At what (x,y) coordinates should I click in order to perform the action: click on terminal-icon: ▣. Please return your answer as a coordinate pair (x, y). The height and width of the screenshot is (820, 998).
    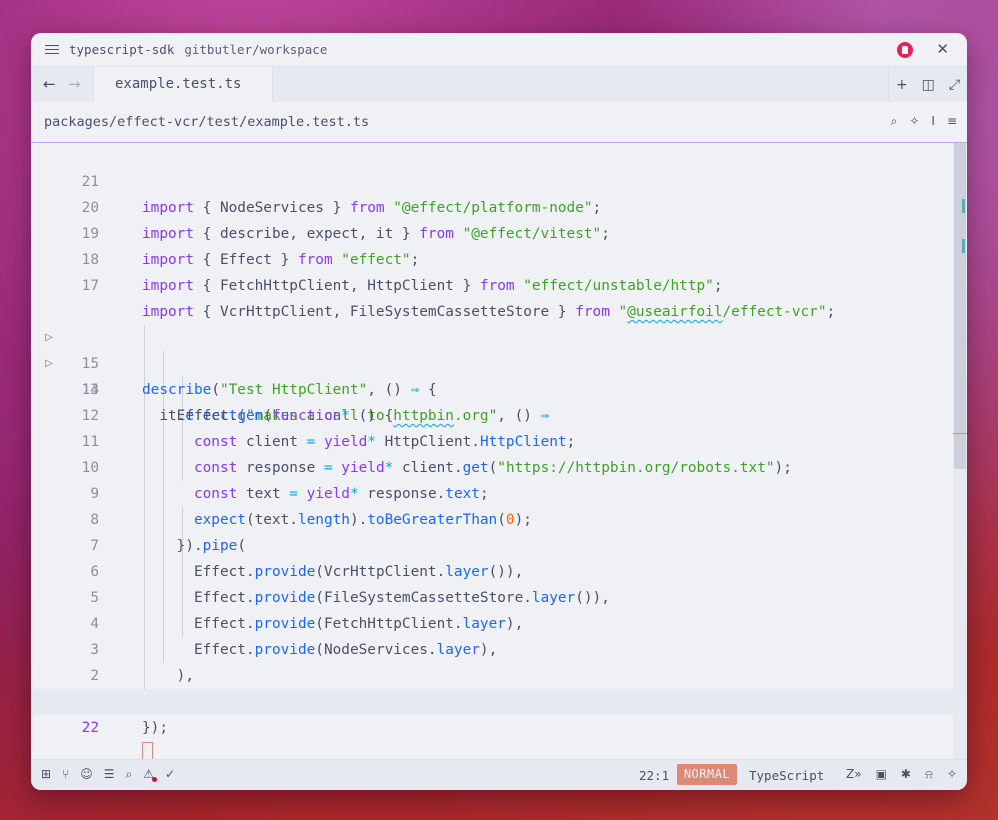
    Looking at the image, I should click on (881, 774).